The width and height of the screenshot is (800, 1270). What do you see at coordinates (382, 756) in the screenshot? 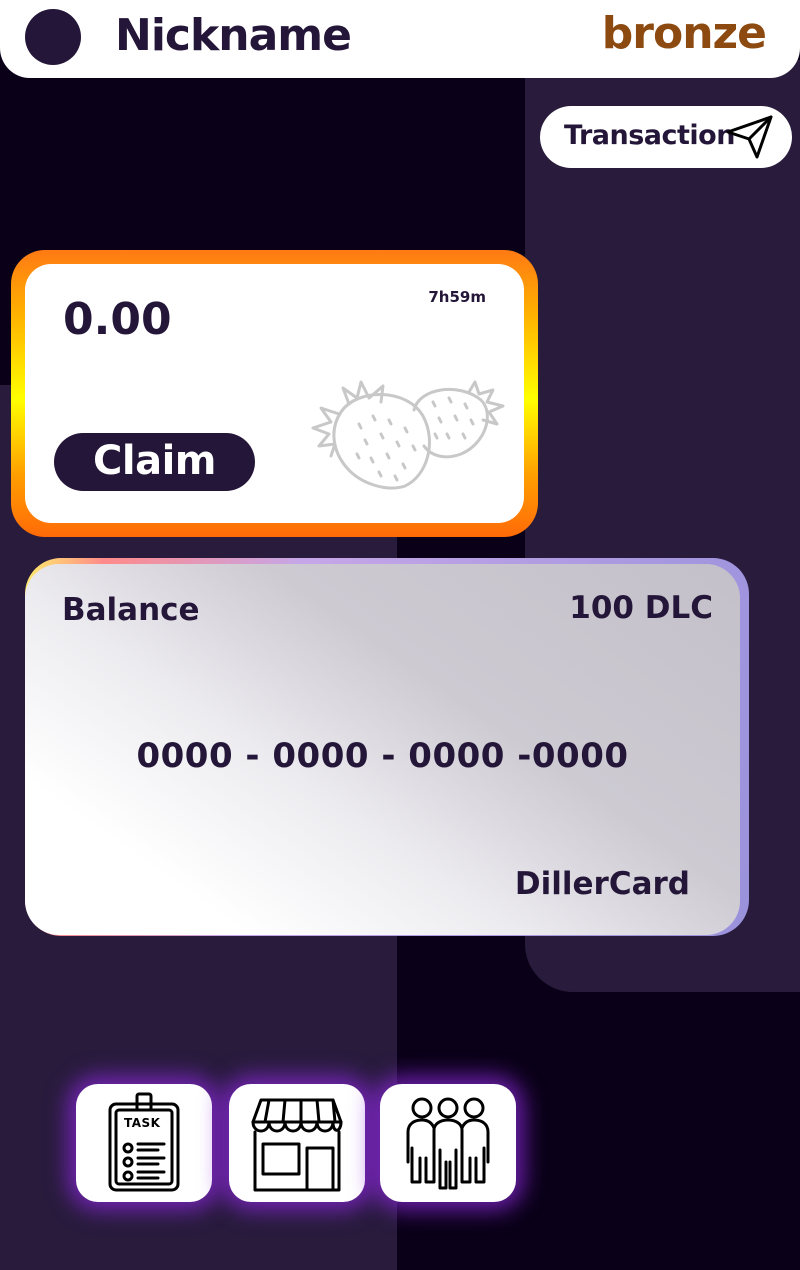
I see `card-number: 0000 - 0000 - 0000 -0000` at bounding box center [382, 756].